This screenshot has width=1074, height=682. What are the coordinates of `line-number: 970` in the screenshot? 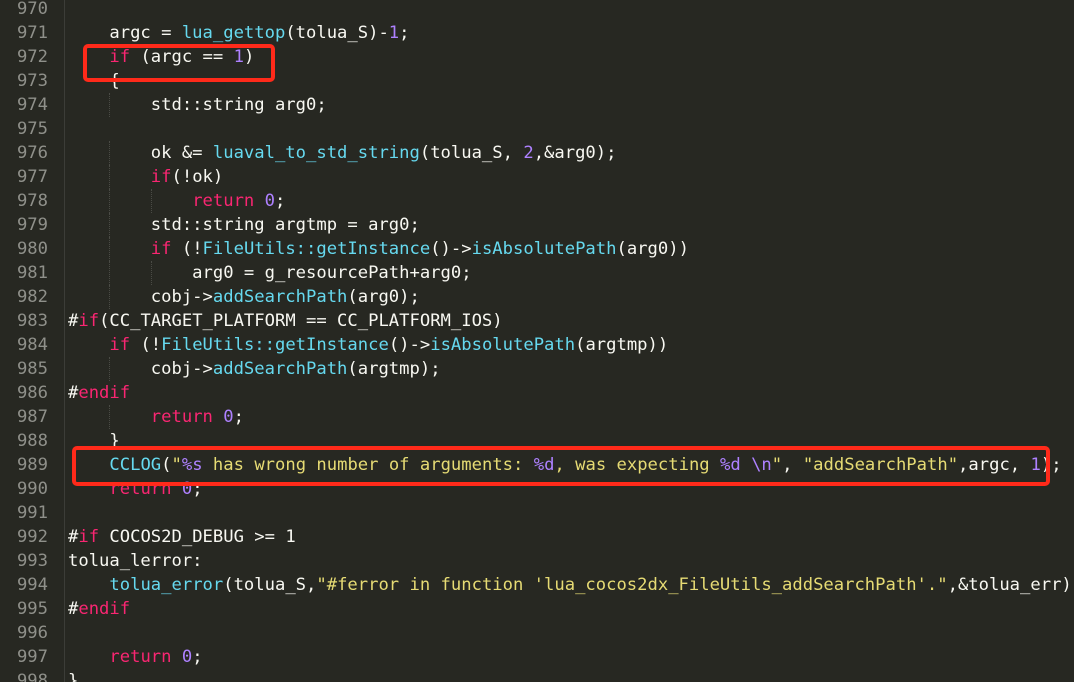 It's located at (32, 9).